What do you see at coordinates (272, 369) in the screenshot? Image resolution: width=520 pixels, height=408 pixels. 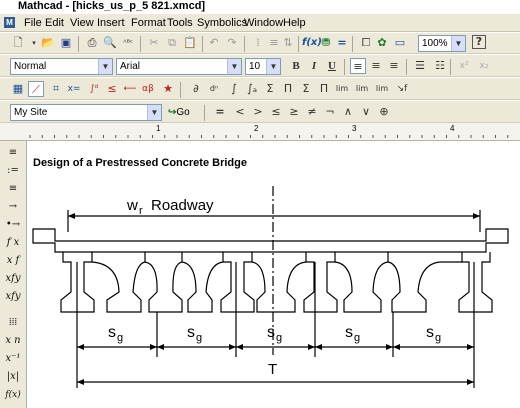 I see `total-width-label: T` at bounding box center [272, 369].